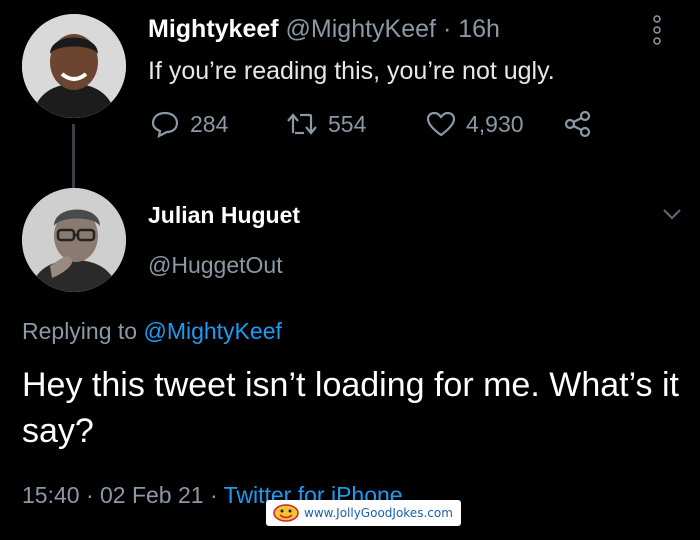 The width and height of the screenshot is (700, 540). Describe the element at coordinates (495, 123) in the screenshot. I see `like-count: 4,930` at that location.